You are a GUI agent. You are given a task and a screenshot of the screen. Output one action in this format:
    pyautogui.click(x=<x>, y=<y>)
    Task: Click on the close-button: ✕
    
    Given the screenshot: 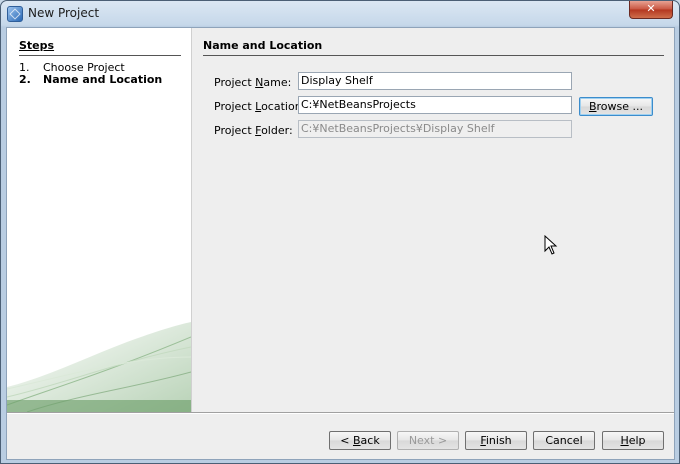 What is the action you would take?
    pyautogui.click(x=651, y=10)
    